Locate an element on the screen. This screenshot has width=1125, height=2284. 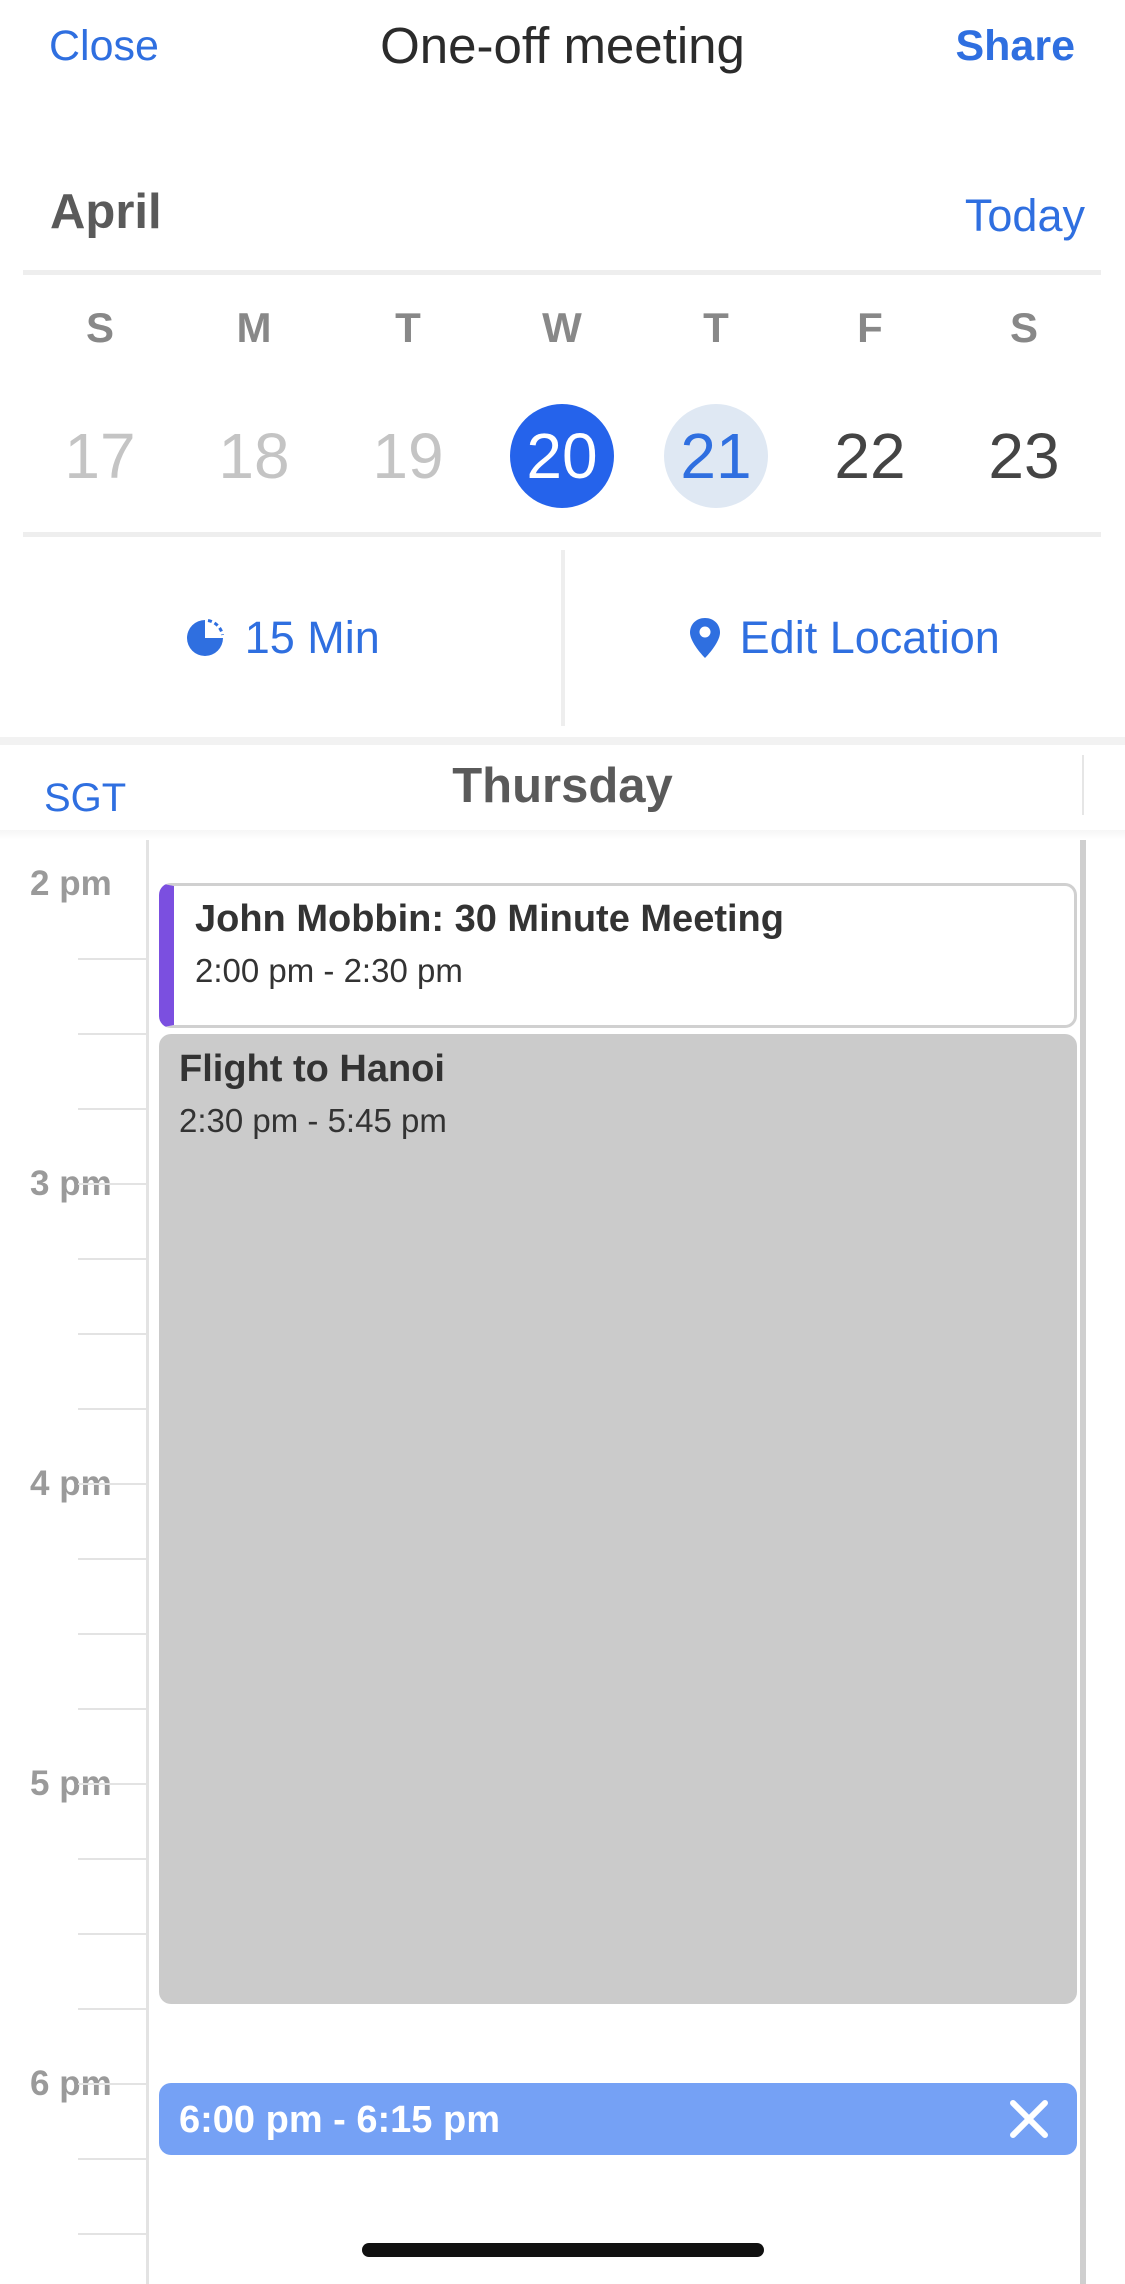
event-title: John Mobbin: 30 Minute Meeting is located at coordinates (489, 919).